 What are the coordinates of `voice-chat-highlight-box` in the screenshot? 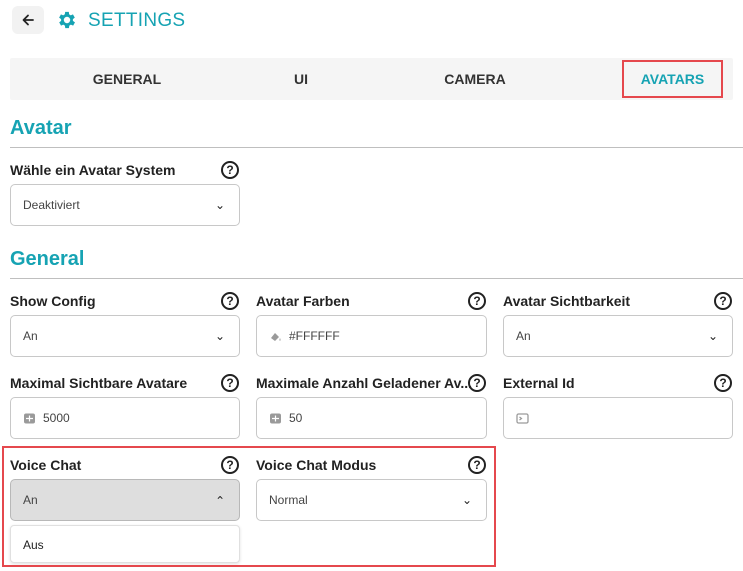 It's located at (249, 506).